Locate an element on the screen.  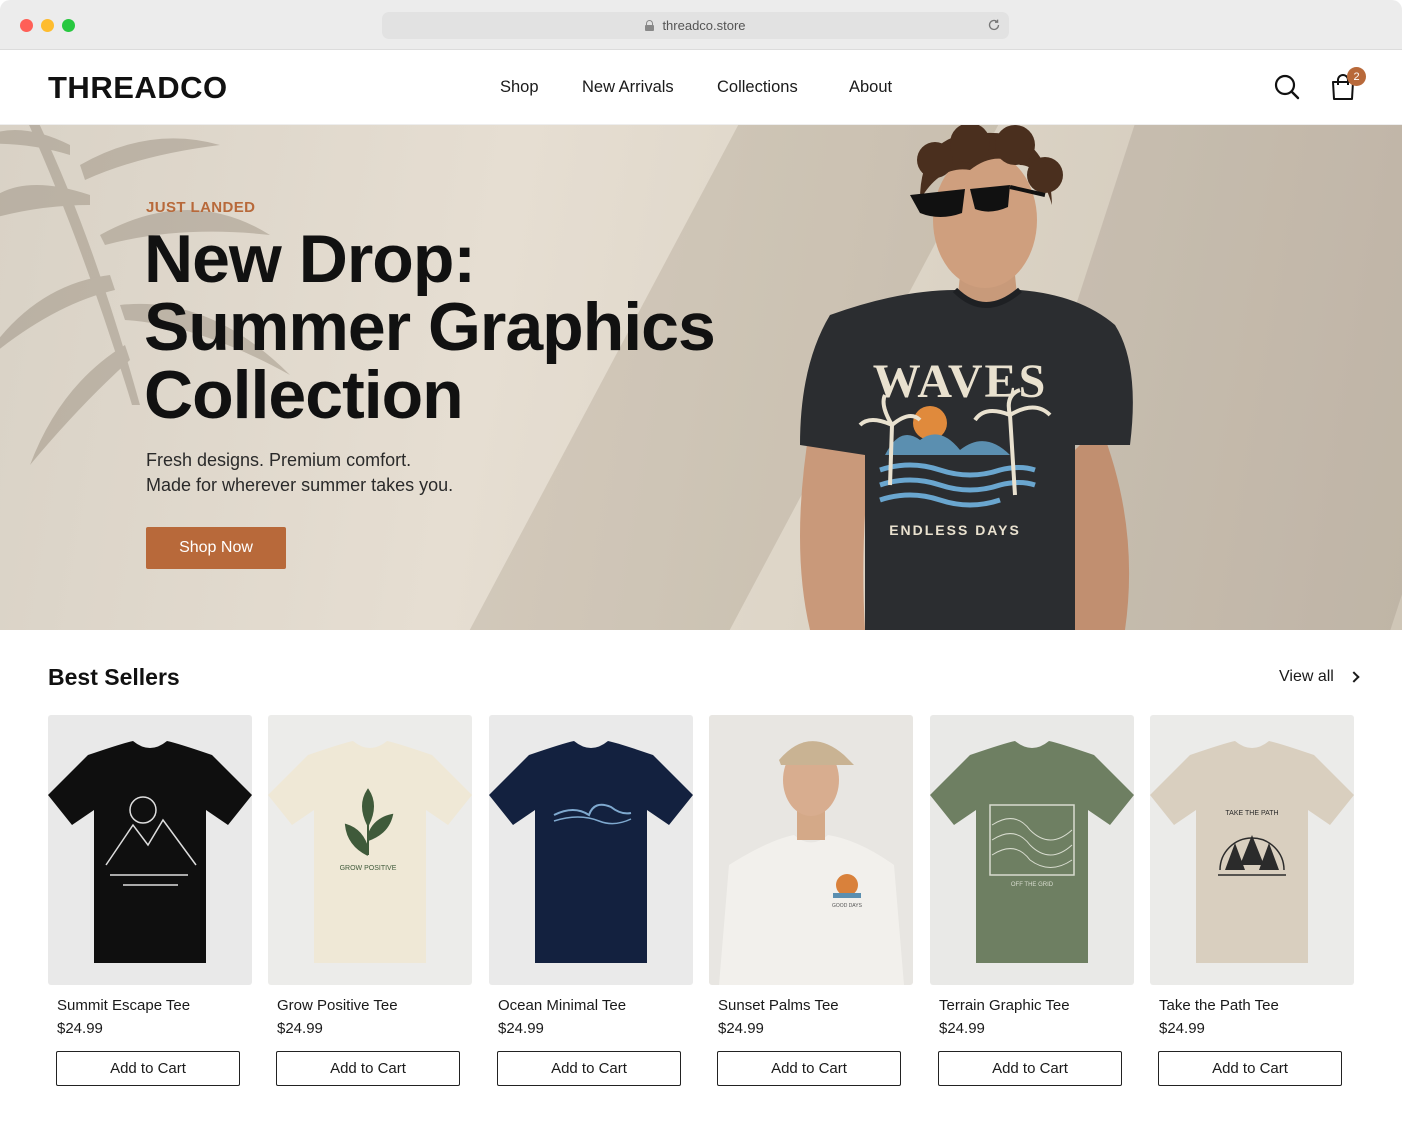
view-all-link: View all is located at coordinates (1319, 677).